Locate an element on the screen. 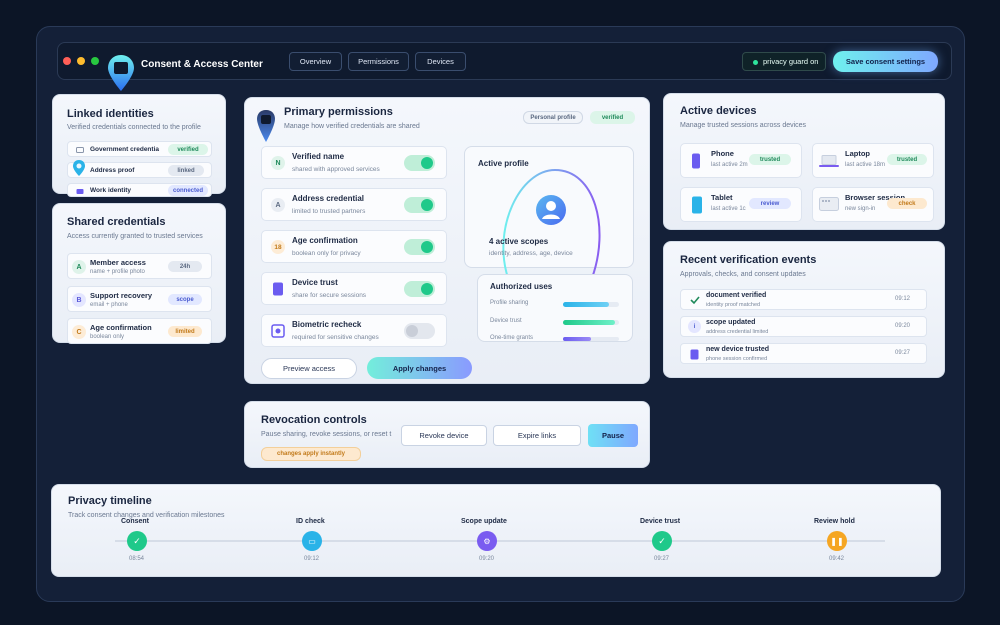  maximize-window-dot is located at coordinates (95, 61).